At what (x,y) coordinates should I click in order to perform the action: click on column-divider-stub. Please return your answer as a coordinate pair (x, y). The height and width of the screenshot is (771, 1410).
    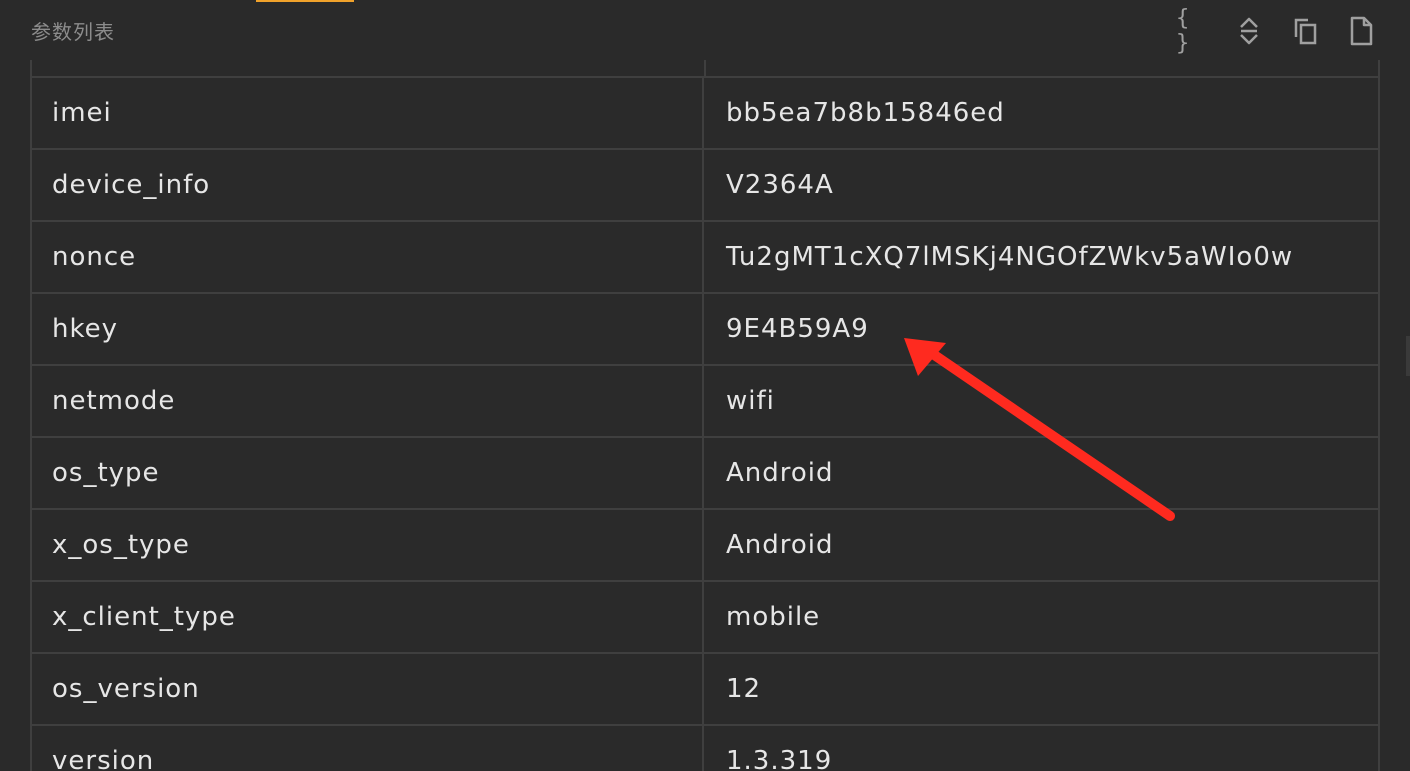
    Looking at the image, I should click on (705, 68).